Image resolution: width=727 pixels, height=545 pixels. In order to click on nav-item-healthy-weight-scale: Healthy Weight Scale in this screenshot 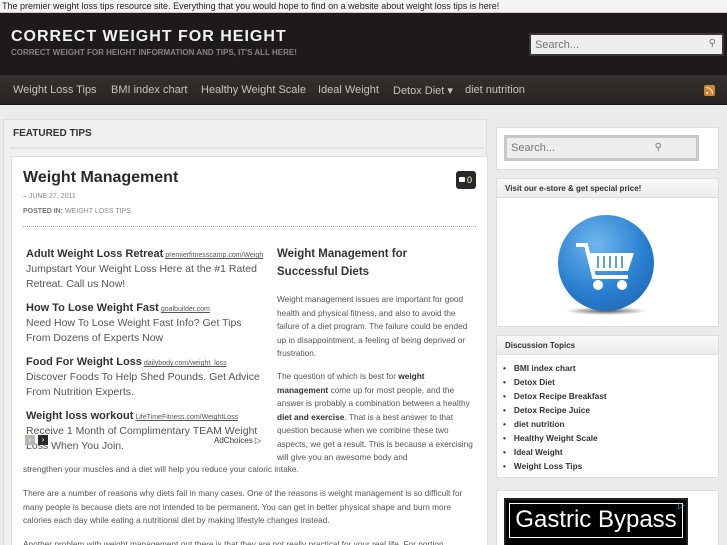, I will do `click(253, 90)`.